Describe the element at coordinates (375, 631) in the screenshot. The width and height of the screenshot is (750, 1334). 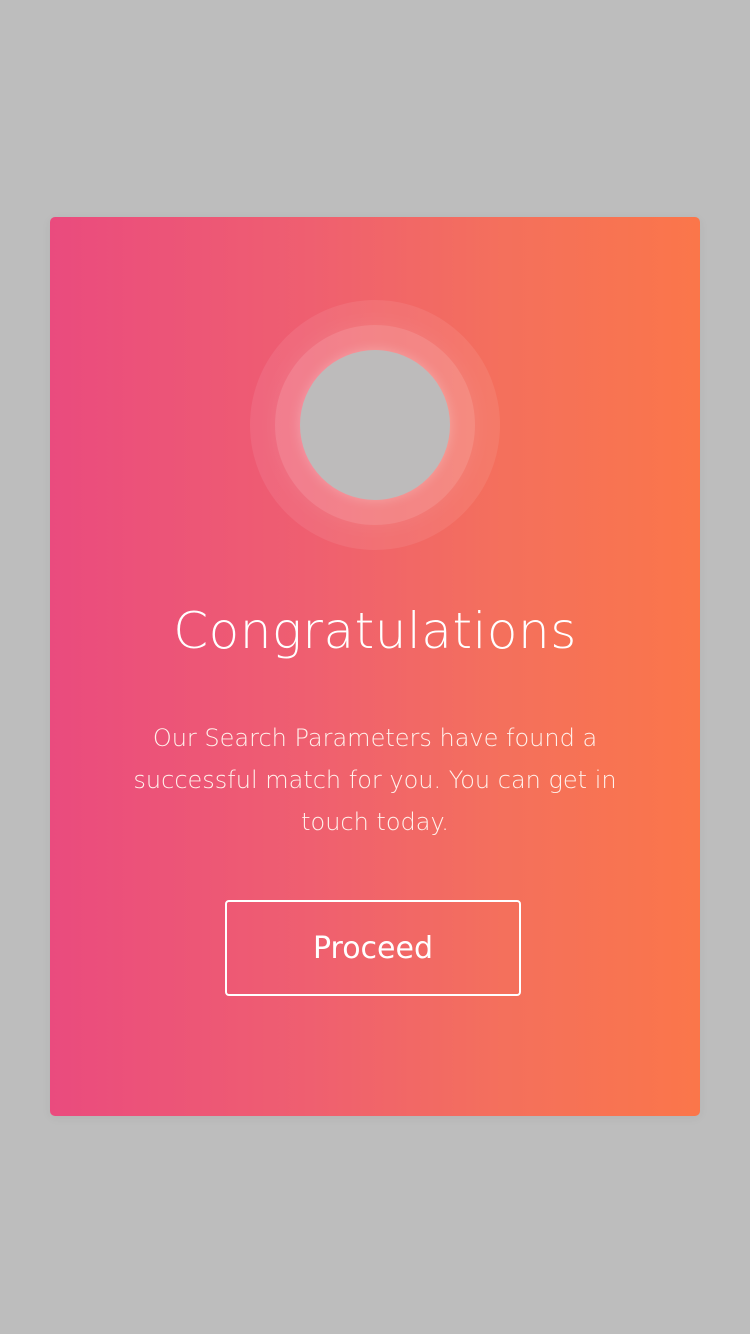
I see `modal-title: Congratulations` at that location.